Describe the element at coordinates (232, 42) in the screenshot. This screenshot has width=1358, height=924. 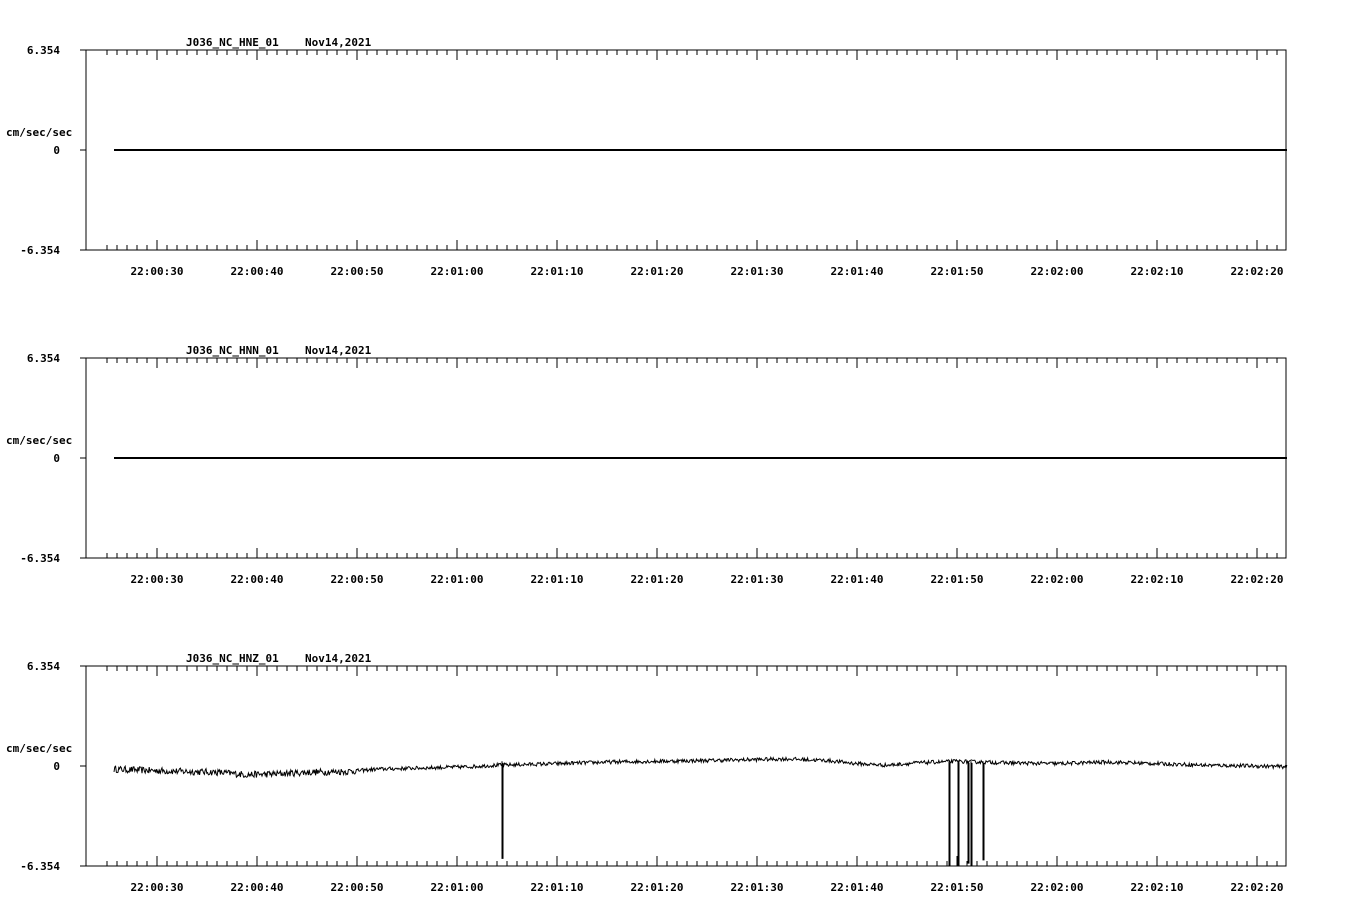
I see `chart-title: J036_NC_HNE_01` at that location.